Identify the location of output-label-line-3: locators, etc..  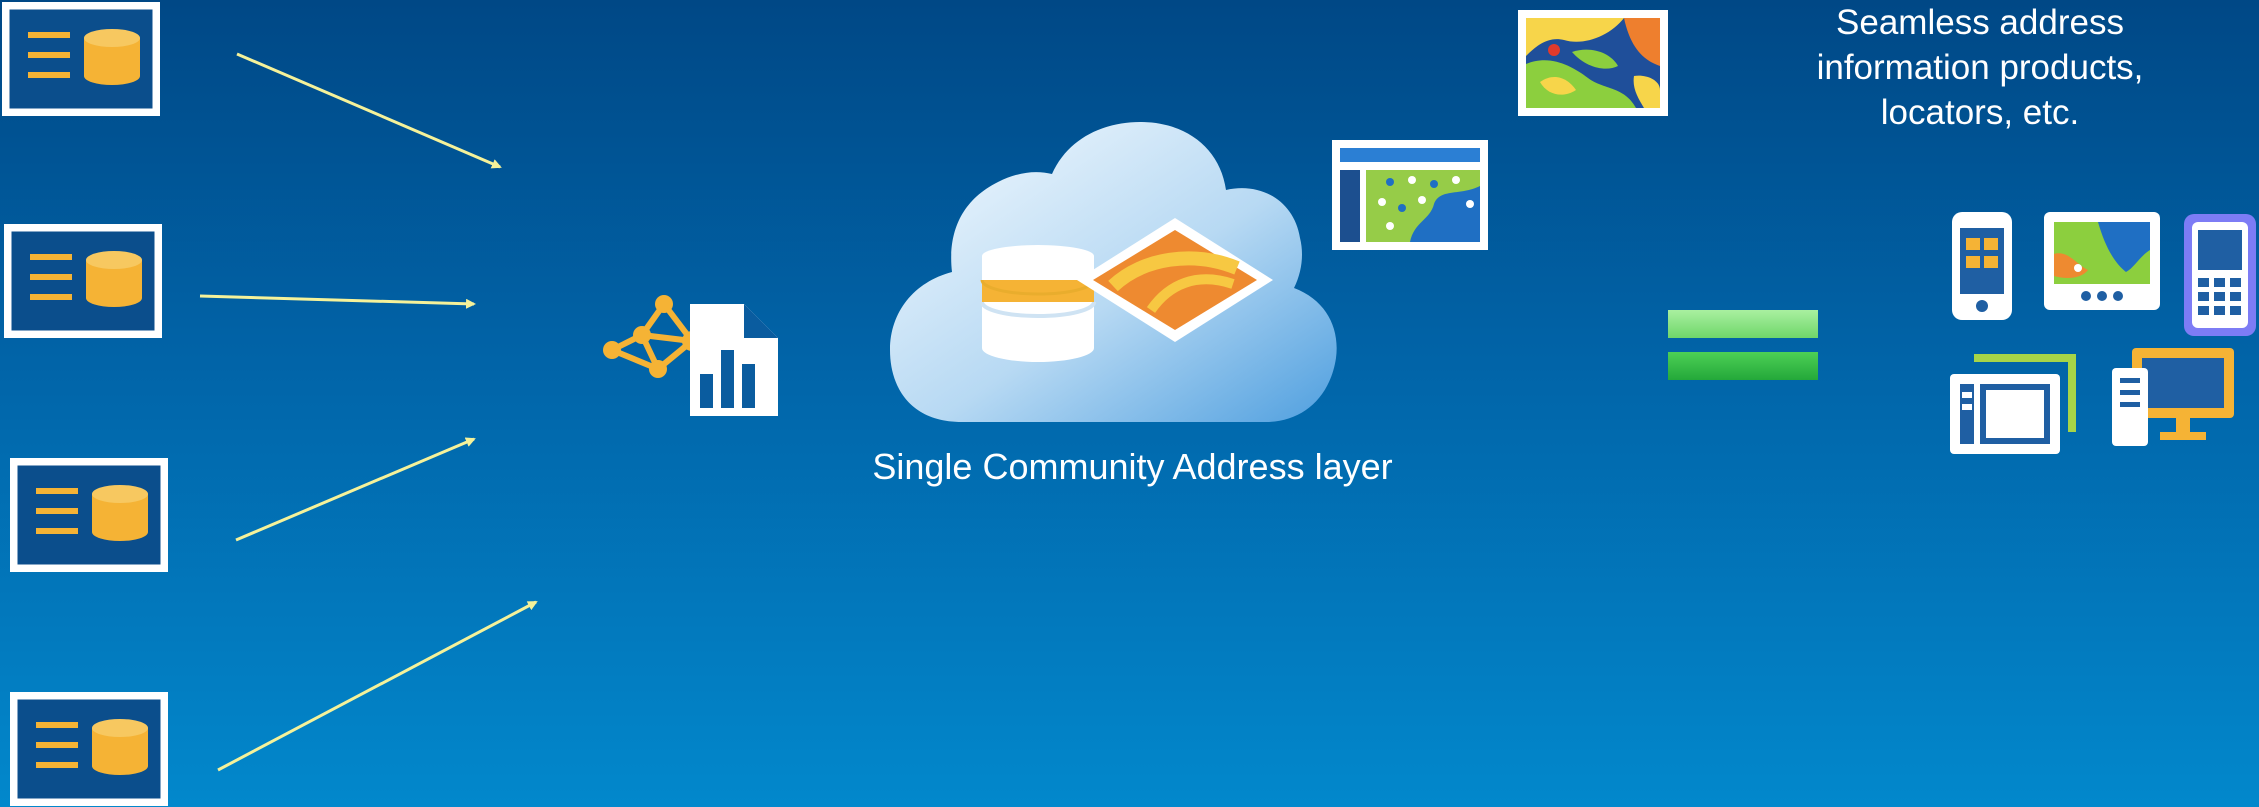
(1980, 112).